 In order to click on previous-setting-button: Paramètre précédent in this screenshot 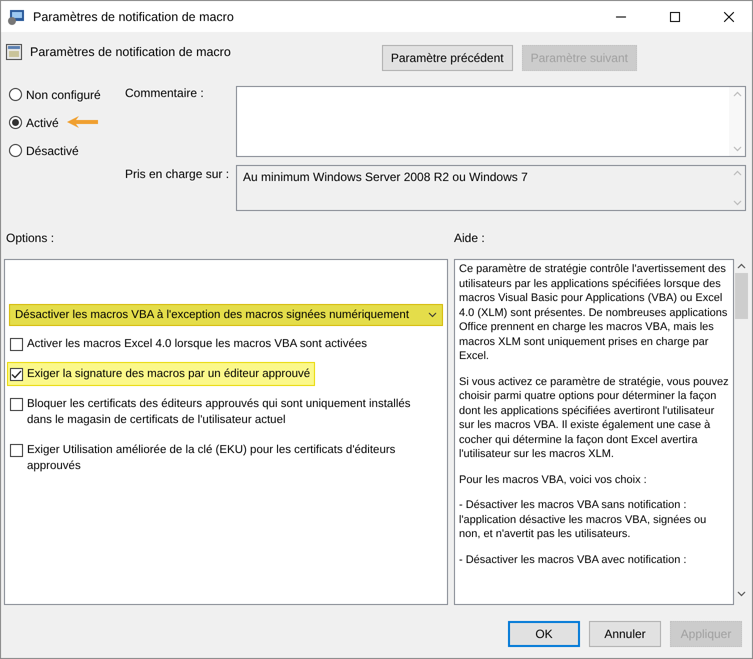, I will do `click(447, 58)`.